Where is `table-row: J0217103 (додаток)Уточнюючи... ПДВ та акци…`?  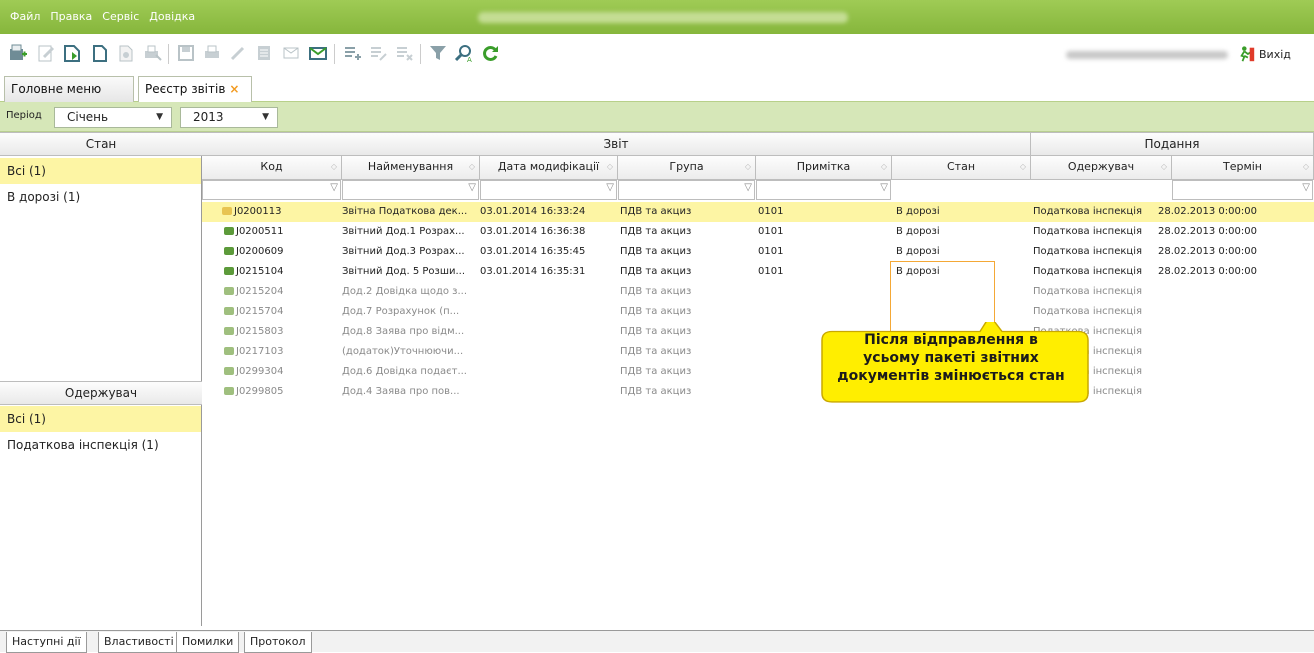 table-row: J0217103 (додаток)Уточнюючи... ПДВ та акци… is located at coordinates (758, 352).